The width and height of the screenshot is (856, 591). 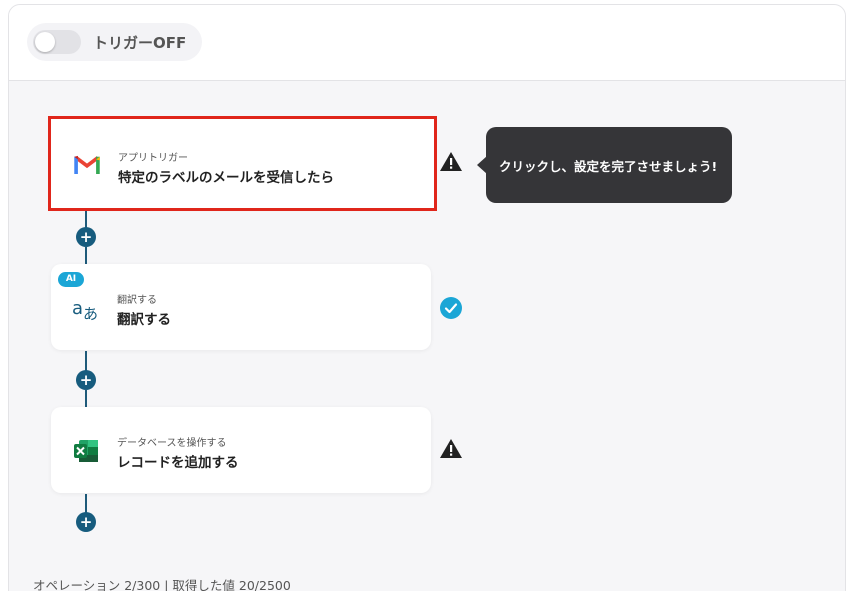 I want to click on step-subtitle: 翻訳する, so click(x=137, y=300).